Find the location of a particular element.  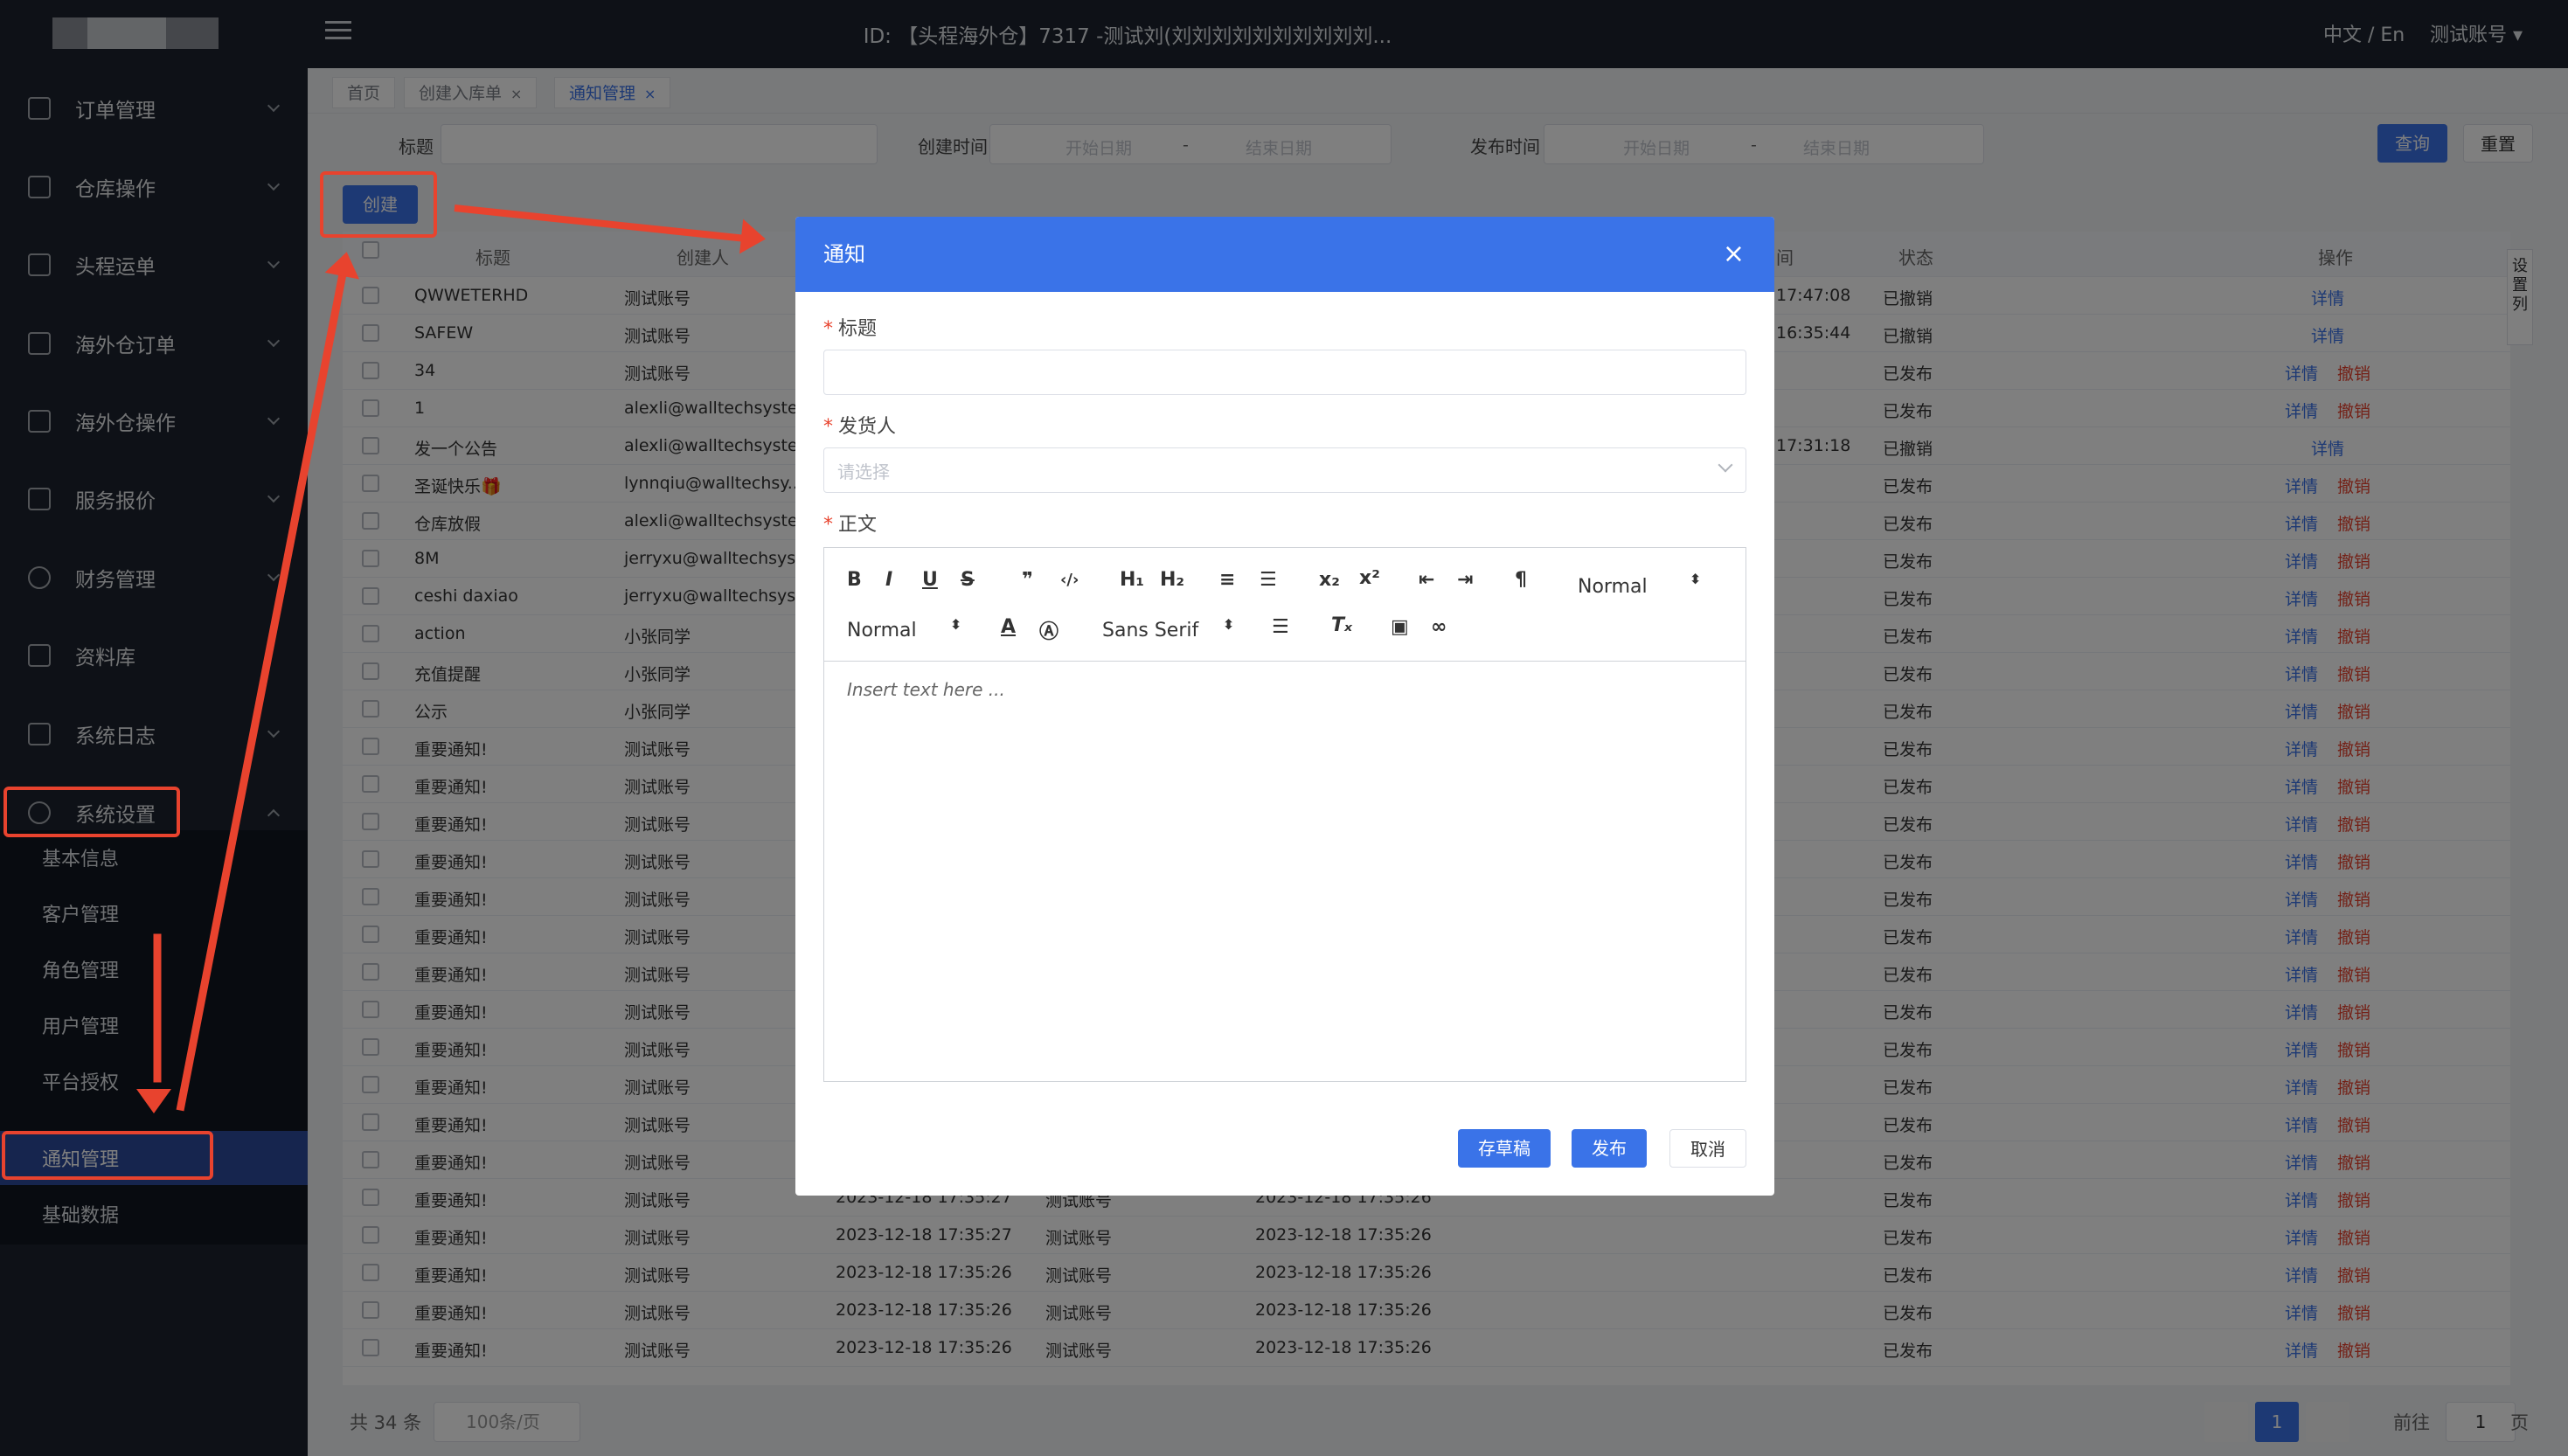

quote-icon: ❞ is located at coordinates (1027, 580).